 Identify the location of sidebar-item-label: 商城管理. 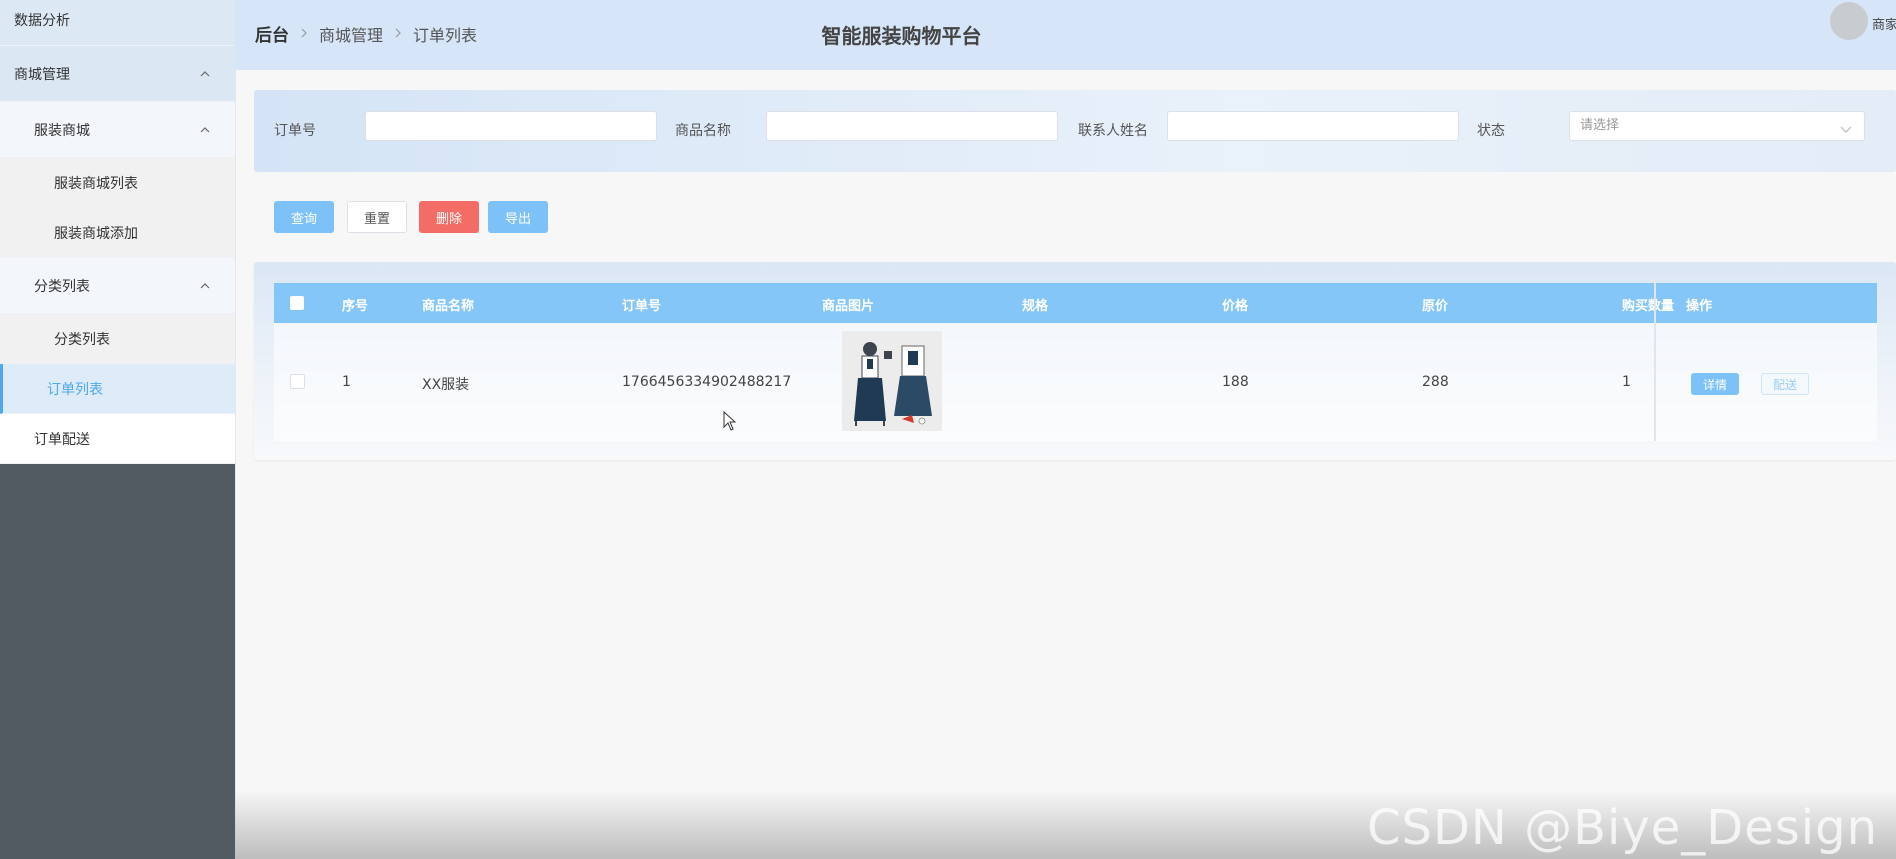
(42, 74).